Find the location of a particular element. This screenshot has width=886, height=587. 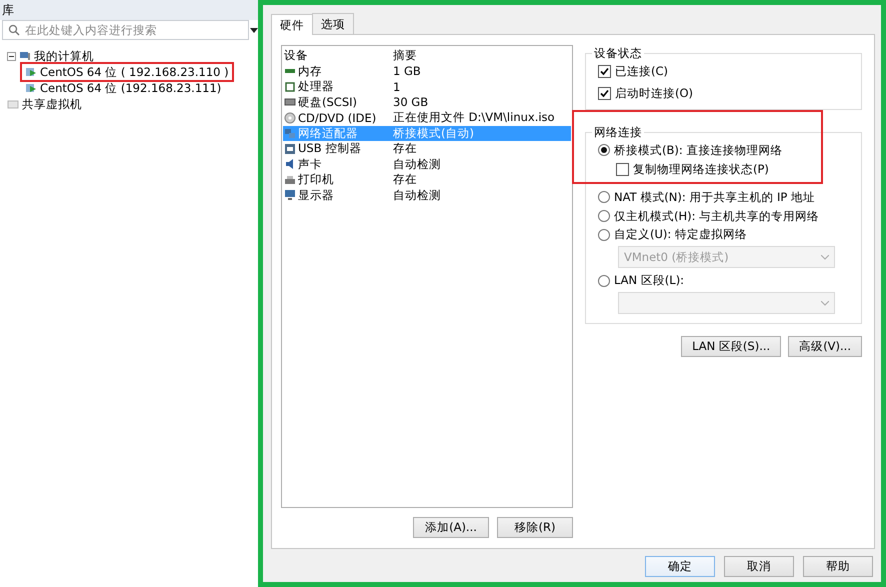

device-name: 打印机 is located at coordinates (316, 180).